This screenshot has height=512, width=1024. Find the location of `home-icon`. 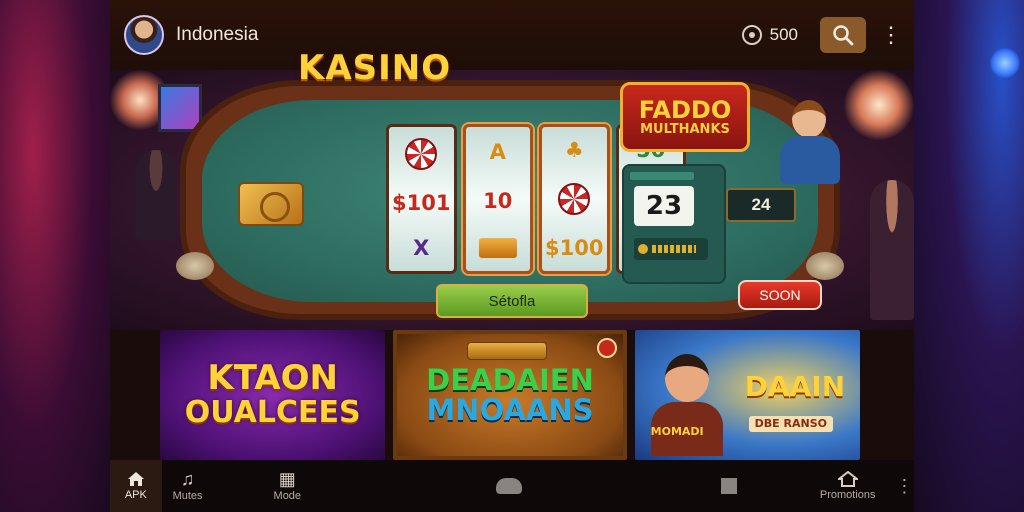

home-icon is located at coordinates (135, 479).